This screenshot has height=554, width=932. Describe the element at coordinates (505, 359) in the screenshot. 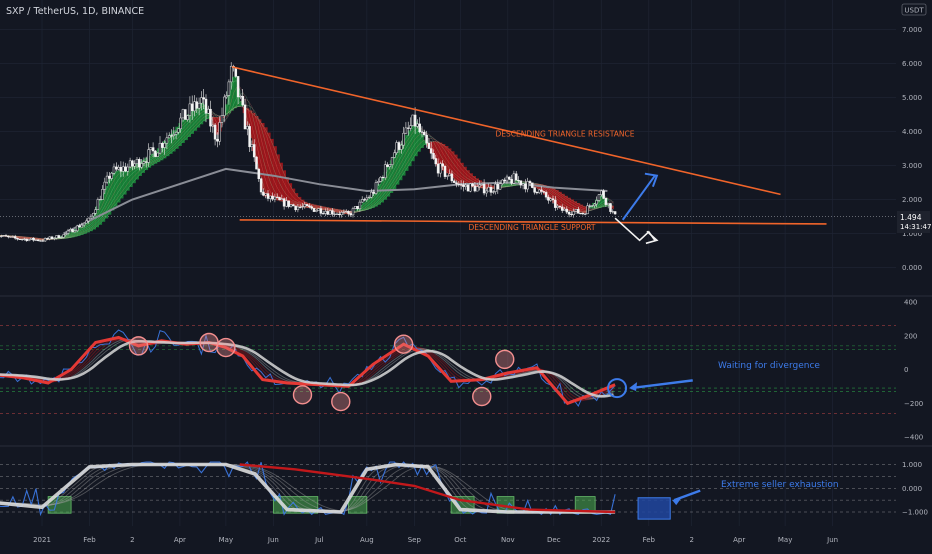

I see `divergence-circle` at that location.